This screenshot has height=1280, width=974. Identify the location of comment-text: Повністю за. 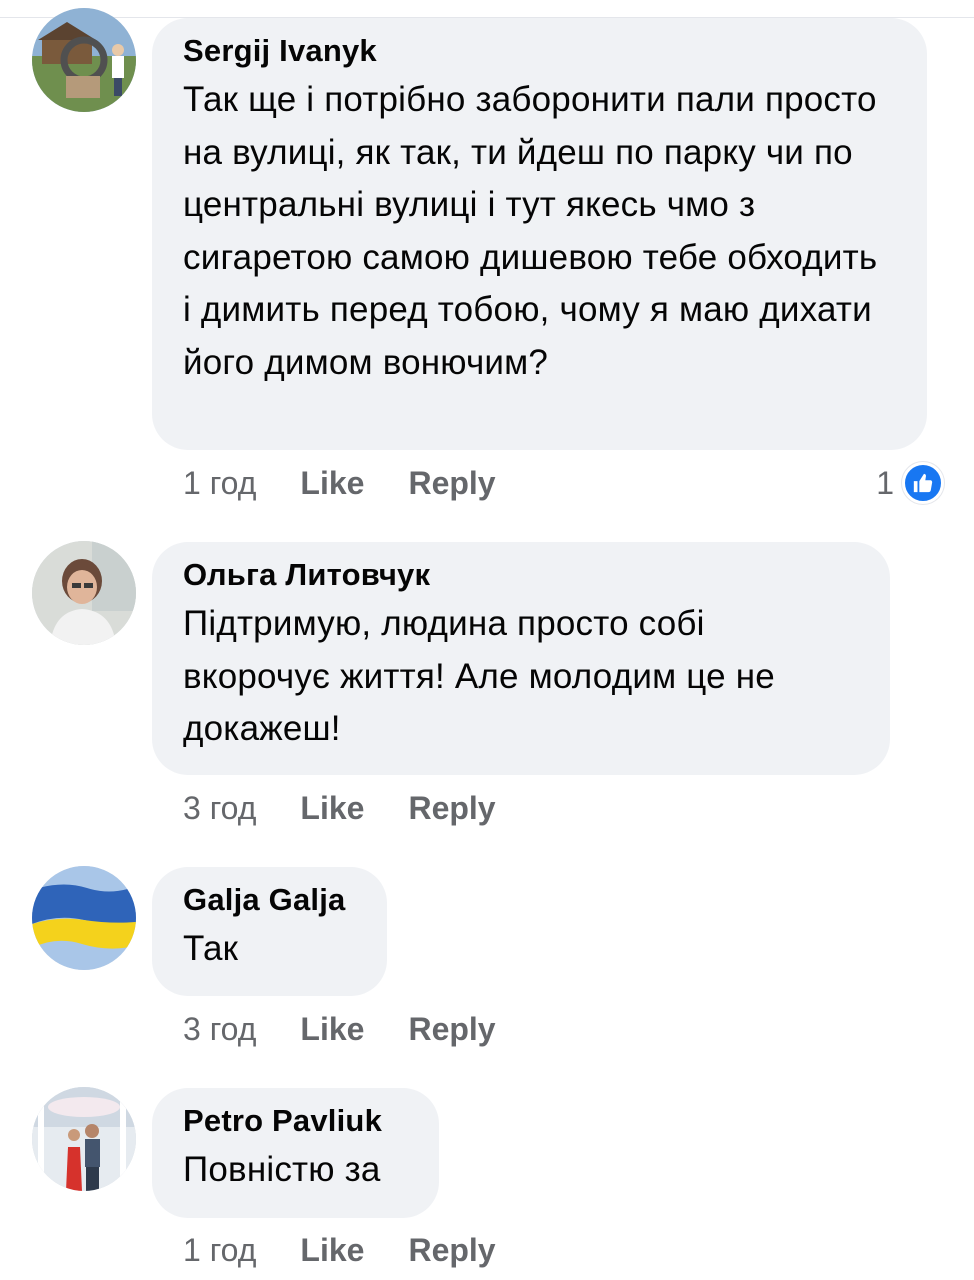
(282, 1169).